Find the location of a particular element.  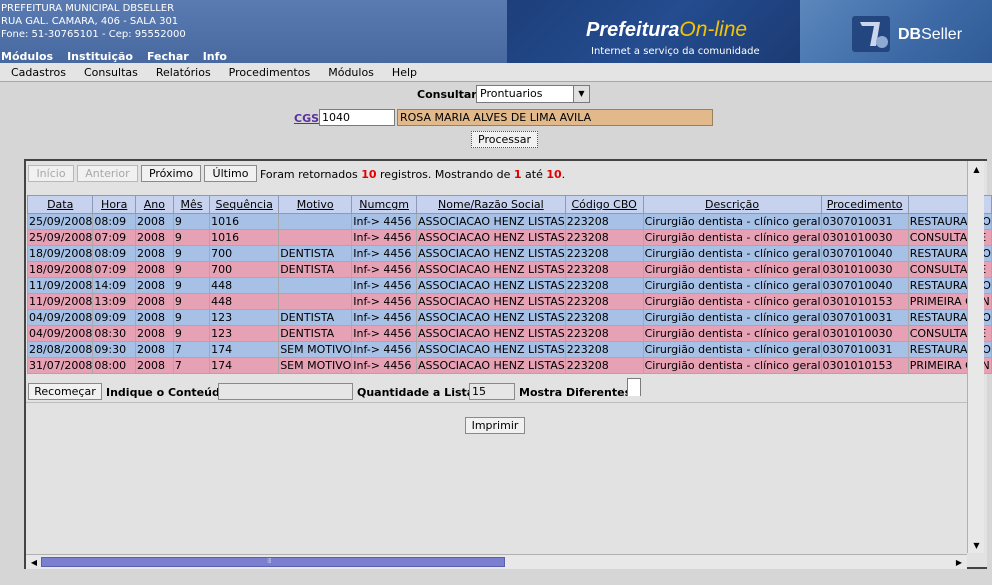

col-cbo: Código CBO is located at coordinates (604, 204).